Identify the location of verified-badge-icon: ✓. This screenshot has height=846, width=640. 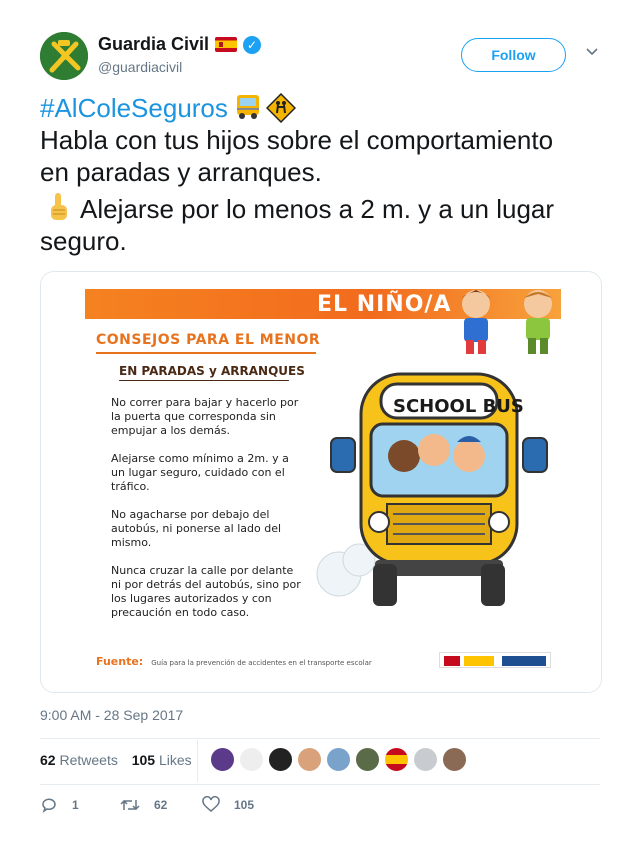
(252, 44).